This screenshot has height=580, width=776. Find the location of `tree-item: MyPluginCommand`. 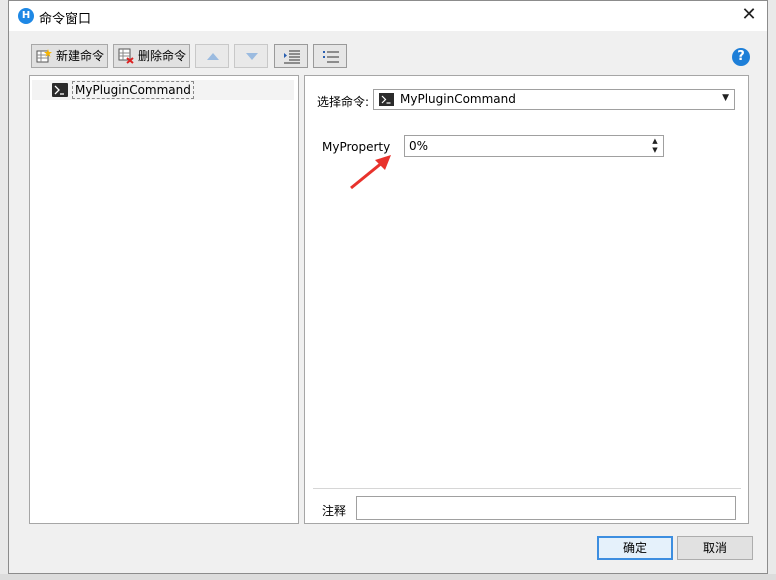

tree-item: MyPluginCommand is located at coordinates (163, 90).